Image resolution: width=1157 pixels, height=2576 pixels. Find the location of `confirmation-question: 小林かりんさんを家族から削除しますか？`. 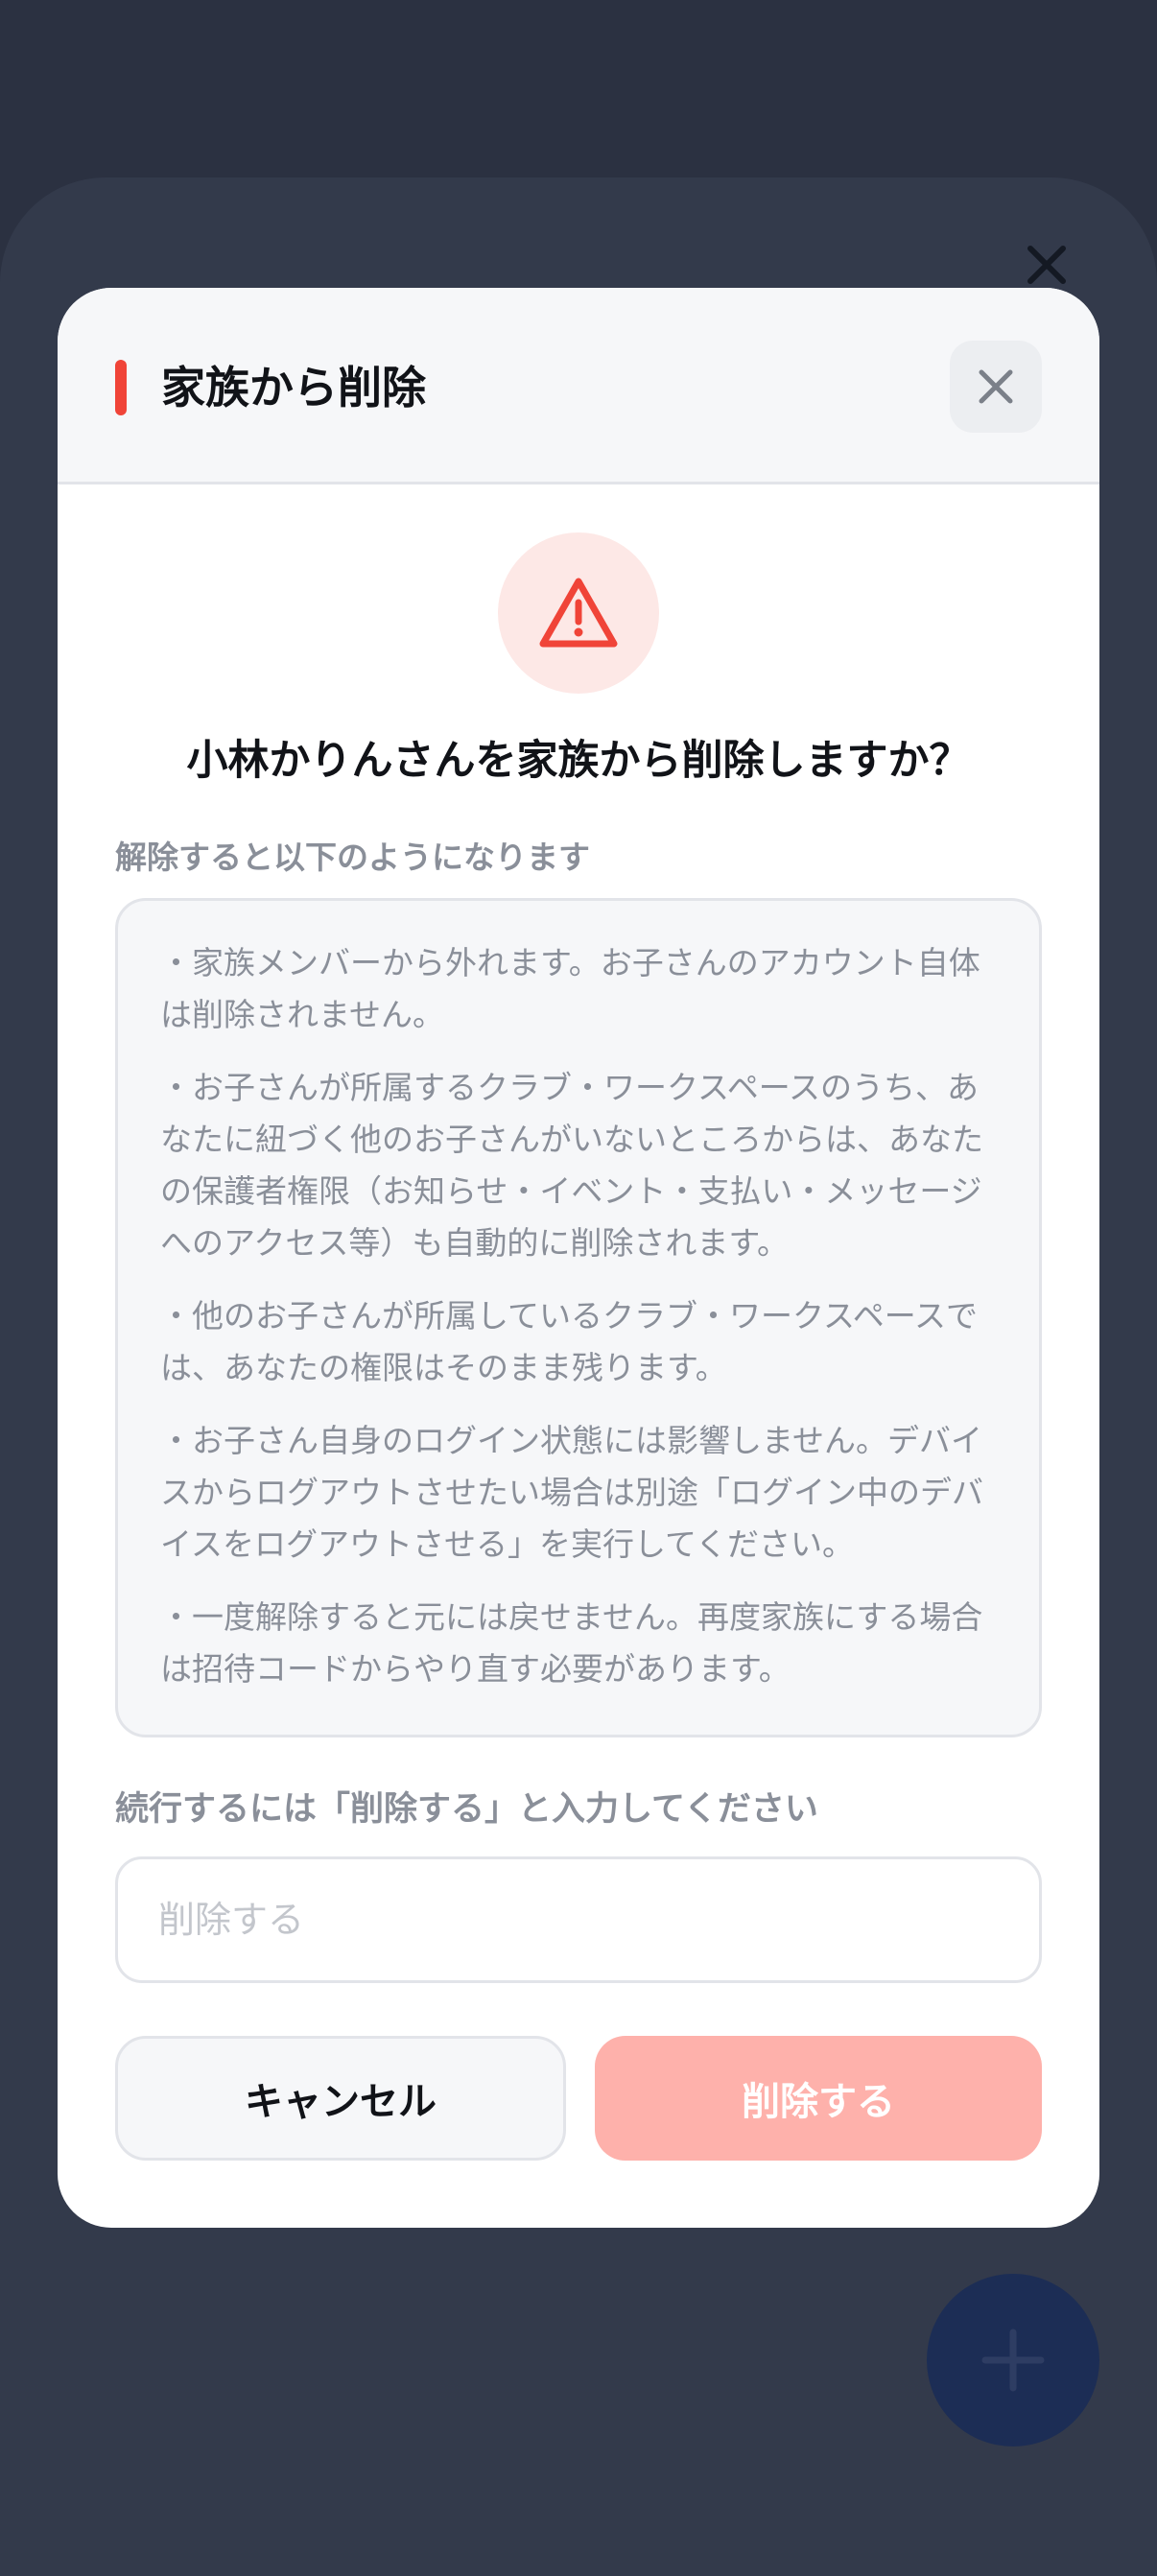

confirmation-question: 小林かりんさんを家族から削除しますか？ is located at coordinates (578, 761).